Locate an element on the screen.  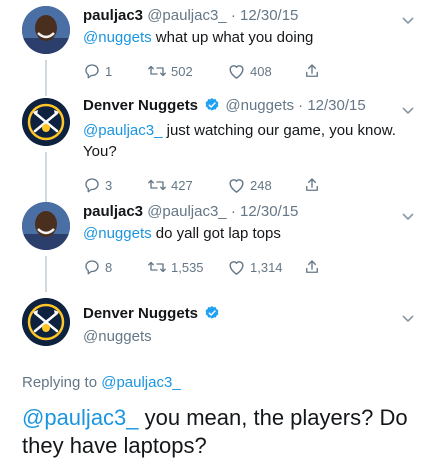
tweet-header: Denver Nuggets @nuggets · 12/30/15 is located at coordinates (242, 107).